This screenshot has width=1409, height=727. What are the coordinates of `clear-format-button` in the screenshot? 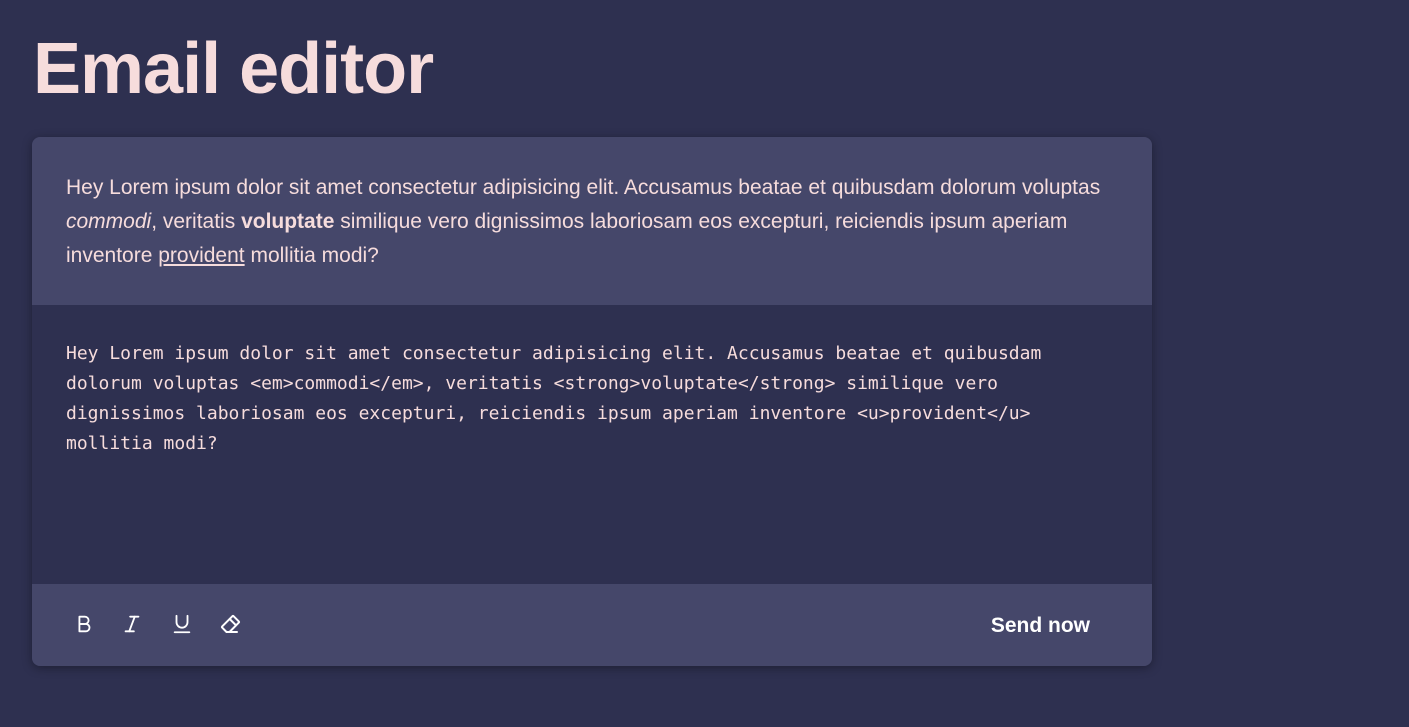 It's located at (230, 624).